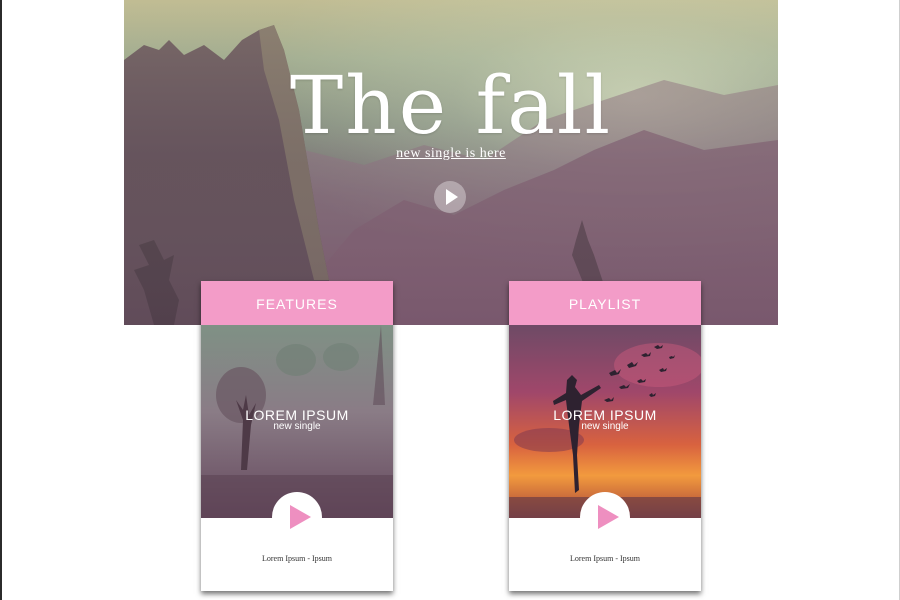  I want to click on page-edge-left, so click(1, 300).